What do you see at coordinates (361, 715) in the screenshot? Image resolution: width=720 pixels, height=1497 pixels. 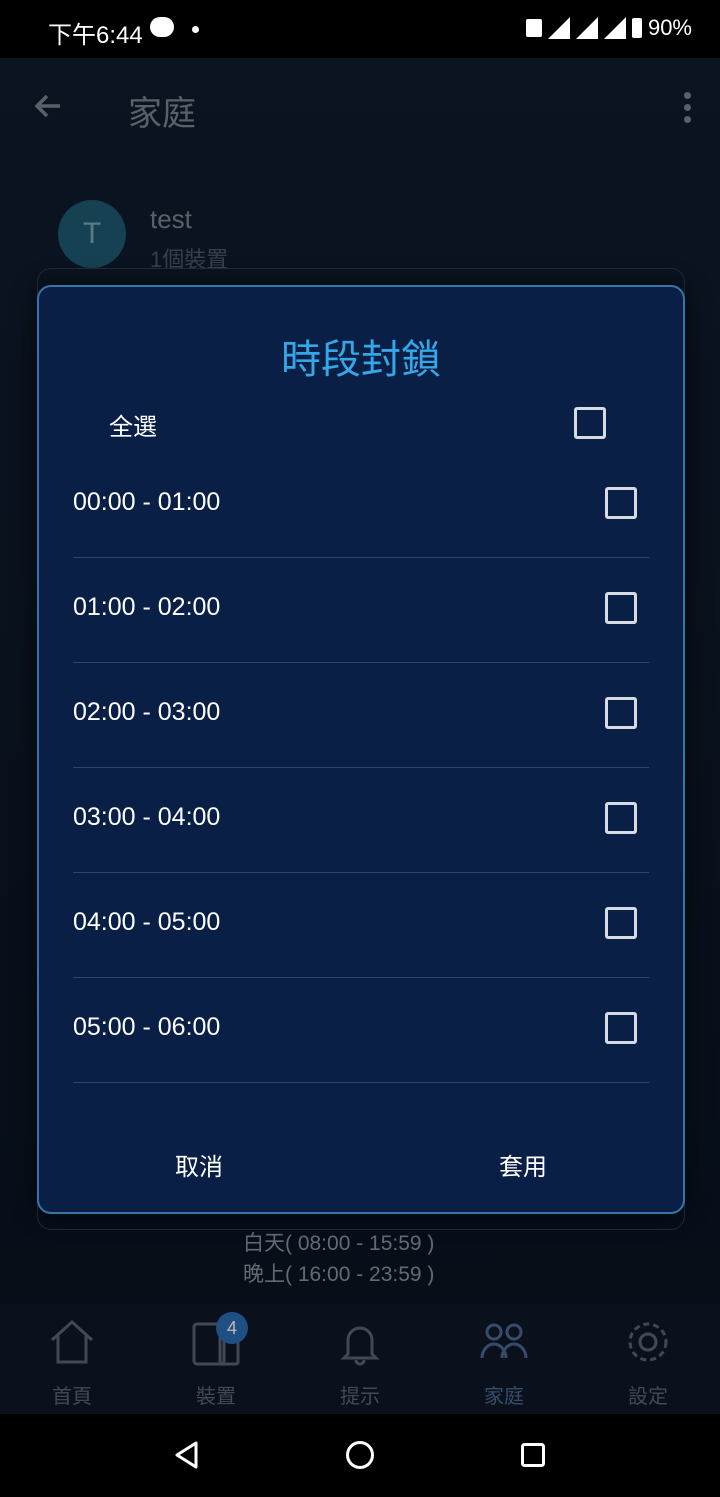 I see `time-slot-row: 02:00 - 03:00` at bounding box center [361, 715].